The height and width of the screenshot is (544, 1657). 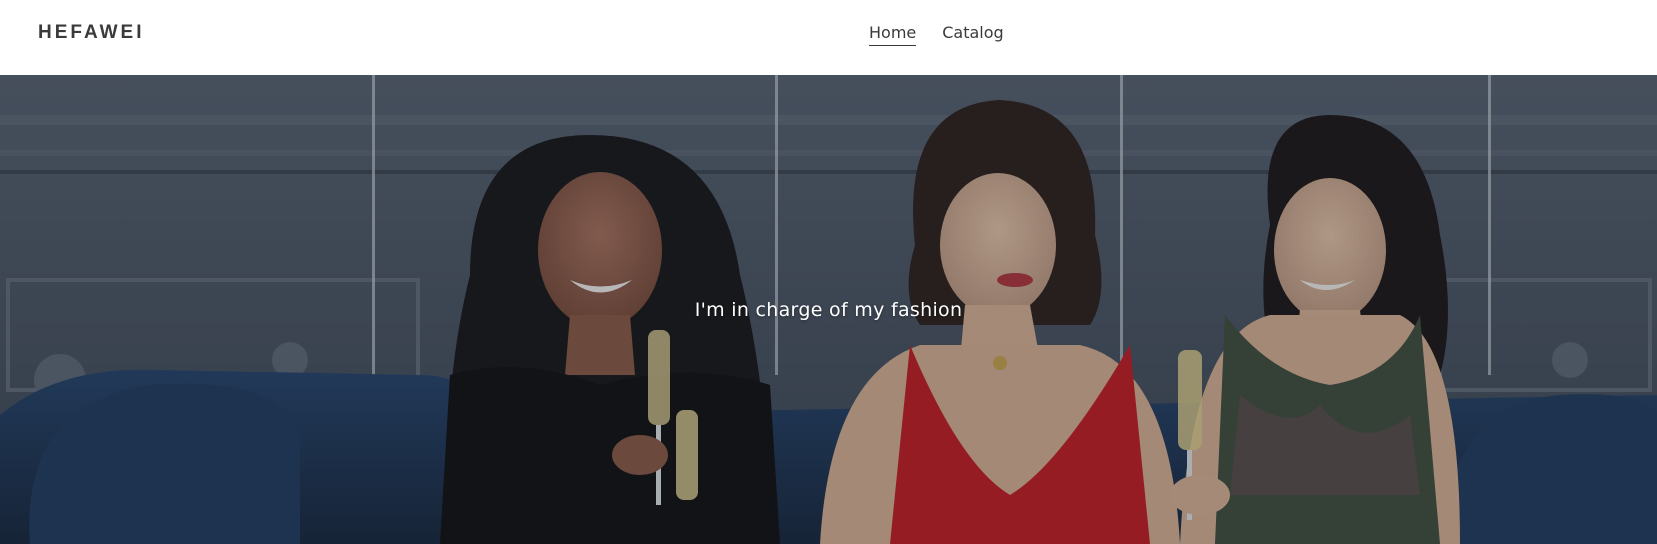 What do you see at coordinates (91, 33) in the screenshot?
I see `site-logo: HEFAWEI` at bounding box center [91, 33].